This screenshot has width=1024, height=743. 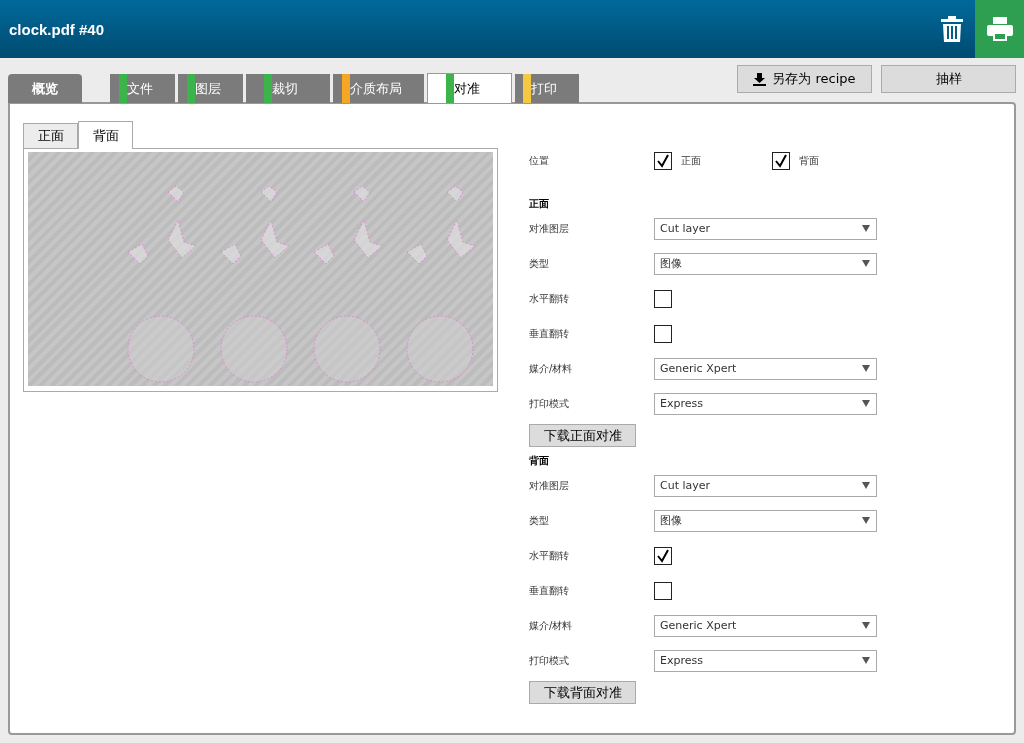 I want to click on tab: 对准, so click(x=469, y=88).